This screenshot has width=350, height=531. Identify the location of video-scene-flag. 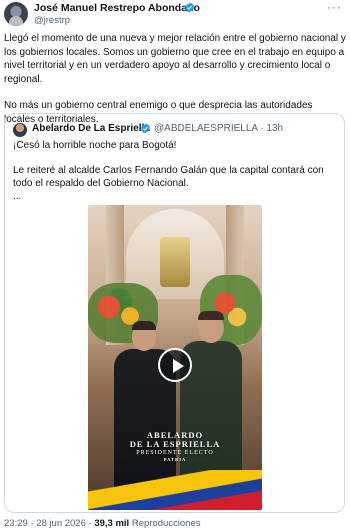
(175, 490).